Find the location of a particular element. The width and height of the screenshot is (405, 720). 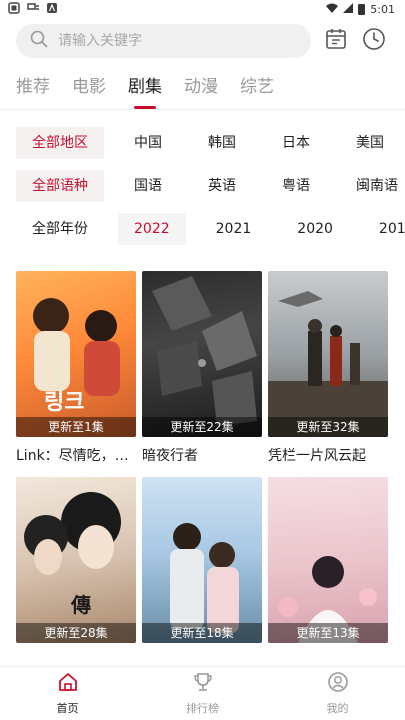

filter-year-2019: 2019 is located at coordinates (384, 229).